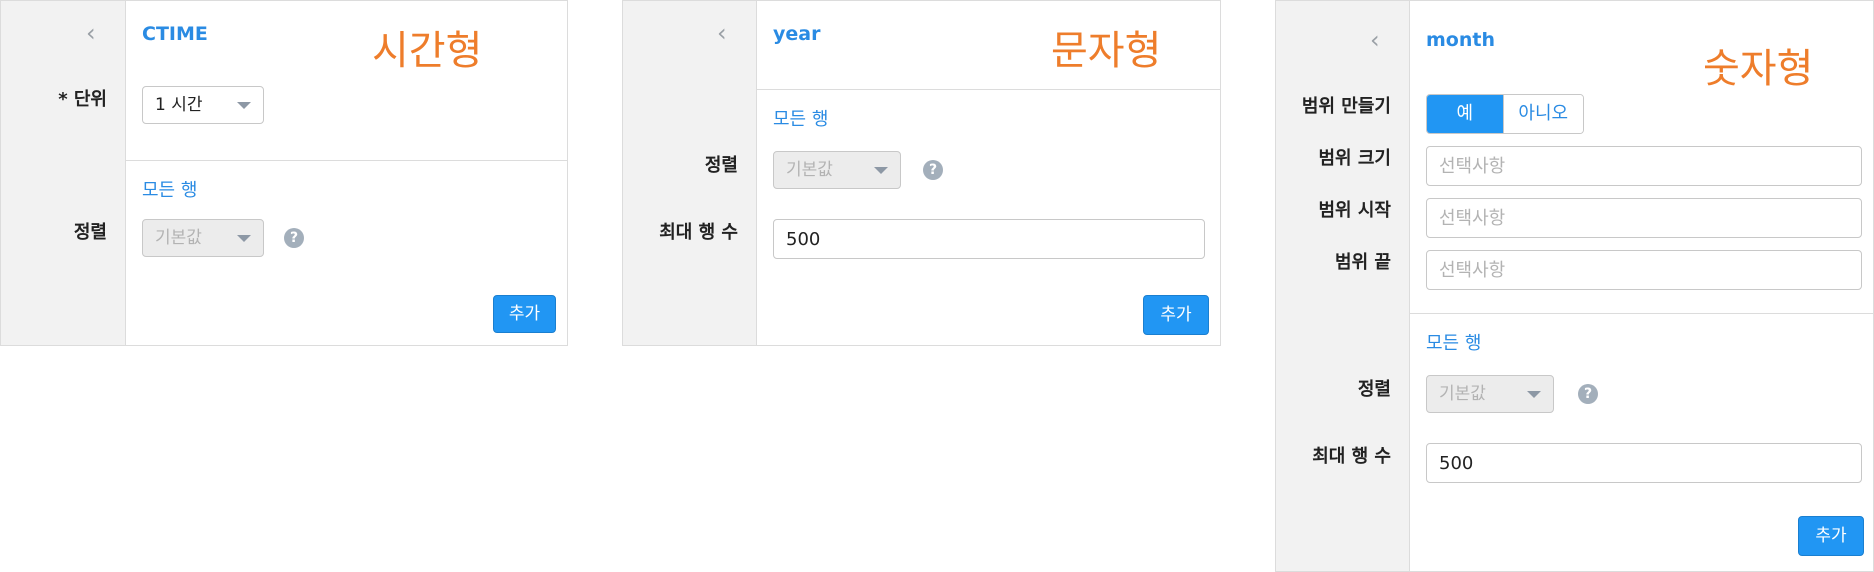 The width and height of the screenshot is (1874, 572). What do you see at coordinates (1644, 270) in the screenshot?
I see `range-end-input` at bounding box center [1644, 270].